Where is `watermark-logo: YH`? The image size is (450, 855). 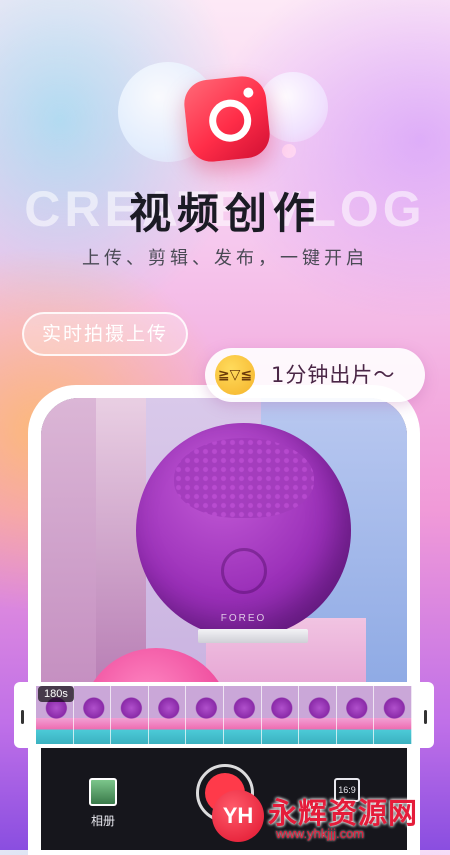 watermark-logo: YH is located at coordinates (238, 816).